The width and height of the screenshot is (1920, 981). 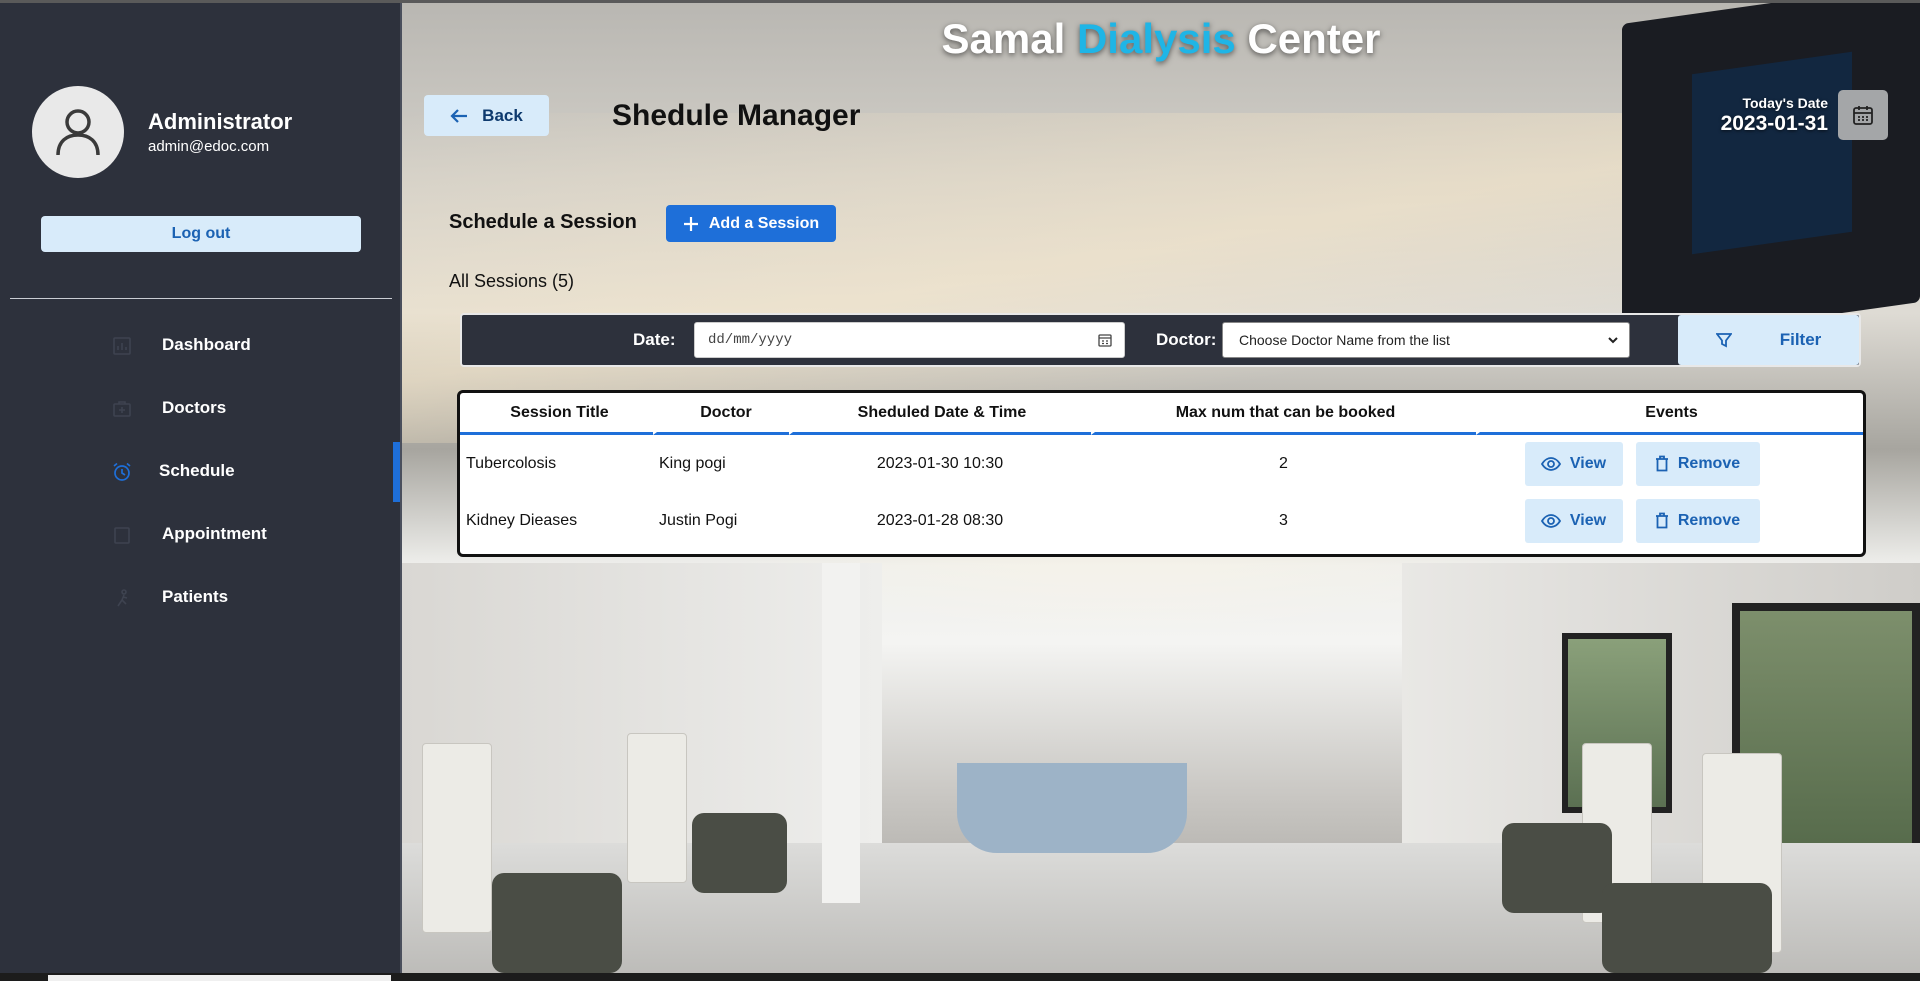 What do you see at coordinates (1772, 153) in the screenshot?
I see `background-monitor-screen` at bounding box center [1772, 153].